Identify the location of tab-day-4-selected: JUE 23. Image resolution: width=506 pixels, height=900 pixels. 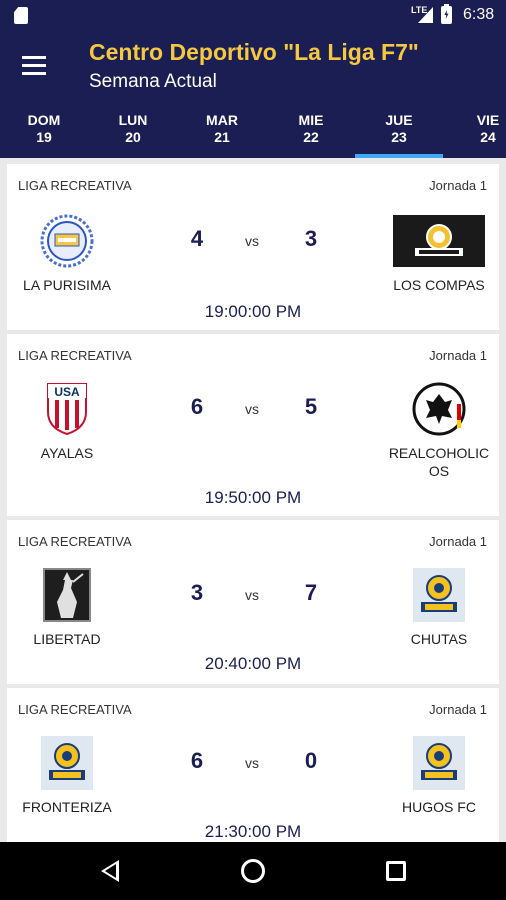
(399, 133).